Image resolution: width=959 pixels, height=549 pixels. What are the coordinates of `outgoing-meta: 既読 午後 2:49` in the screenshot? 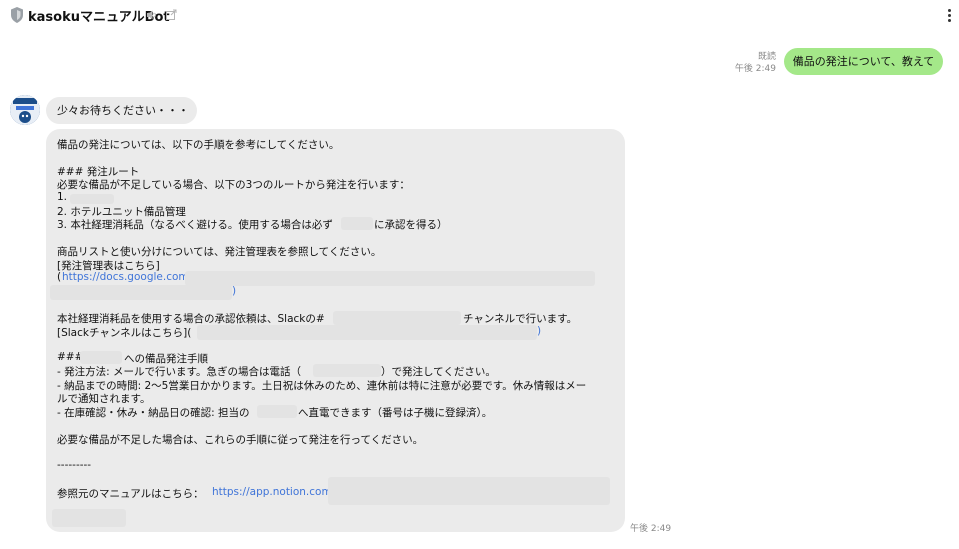 It's located at (755, 63).